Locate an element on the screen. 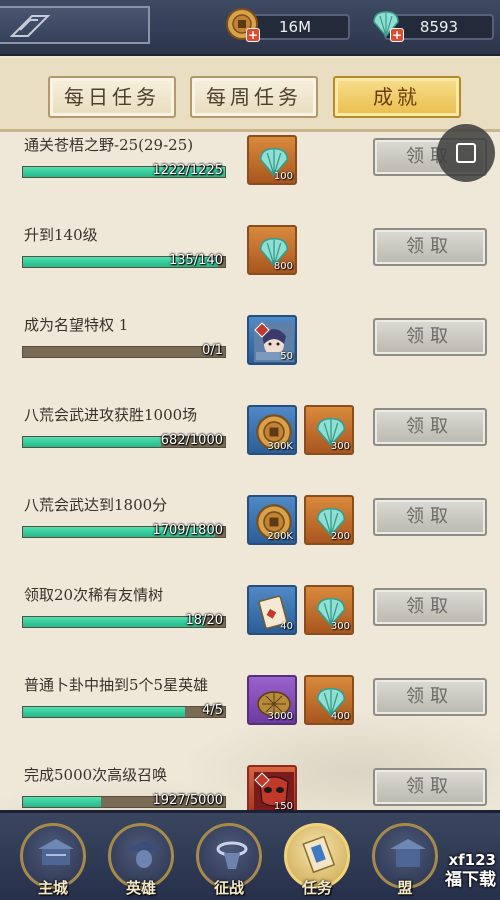 Image resolution: width=500 pixels, height=900 pixels. reward-qty: 200 is located at coordinates (340, 536).